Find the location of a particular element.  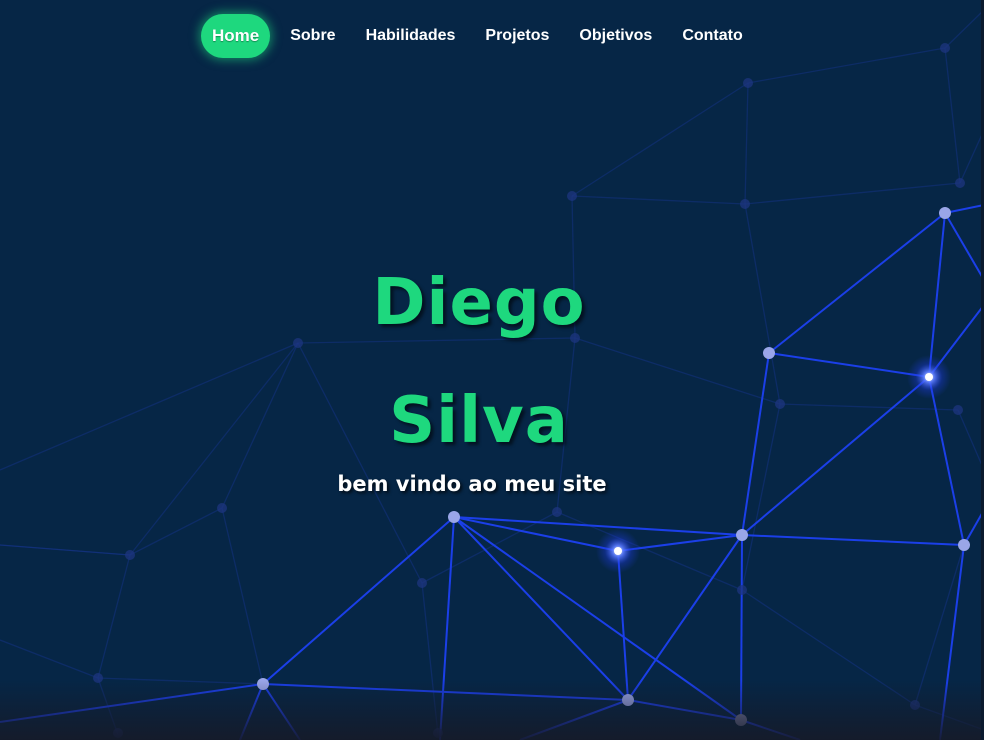

hero-subtitle: bem vindo ao meu site is located at coordinates (472, 484).